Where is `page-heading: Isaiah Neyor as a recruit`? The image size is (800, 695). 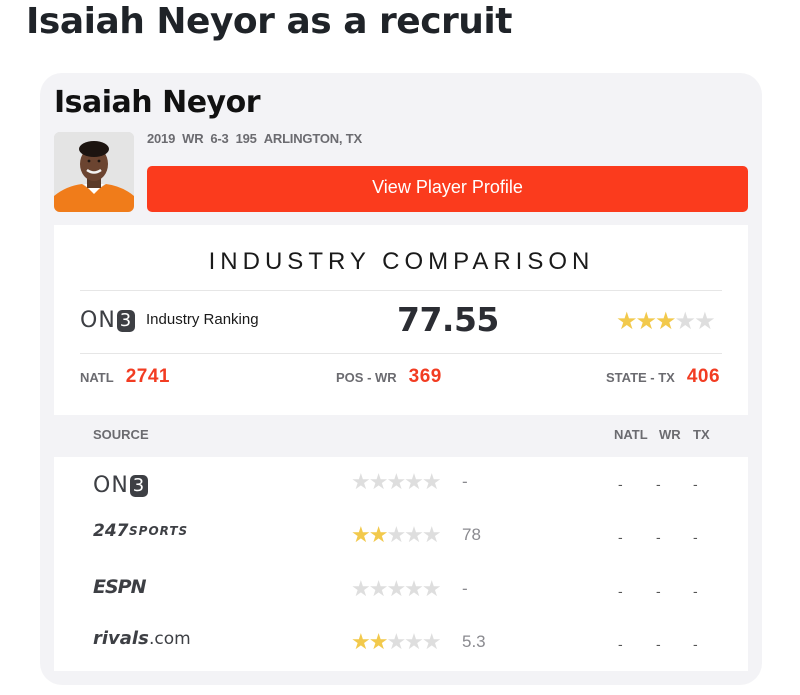
page-heading: Isaiah Neyor as a recruit is located at coordinates (269, 21).